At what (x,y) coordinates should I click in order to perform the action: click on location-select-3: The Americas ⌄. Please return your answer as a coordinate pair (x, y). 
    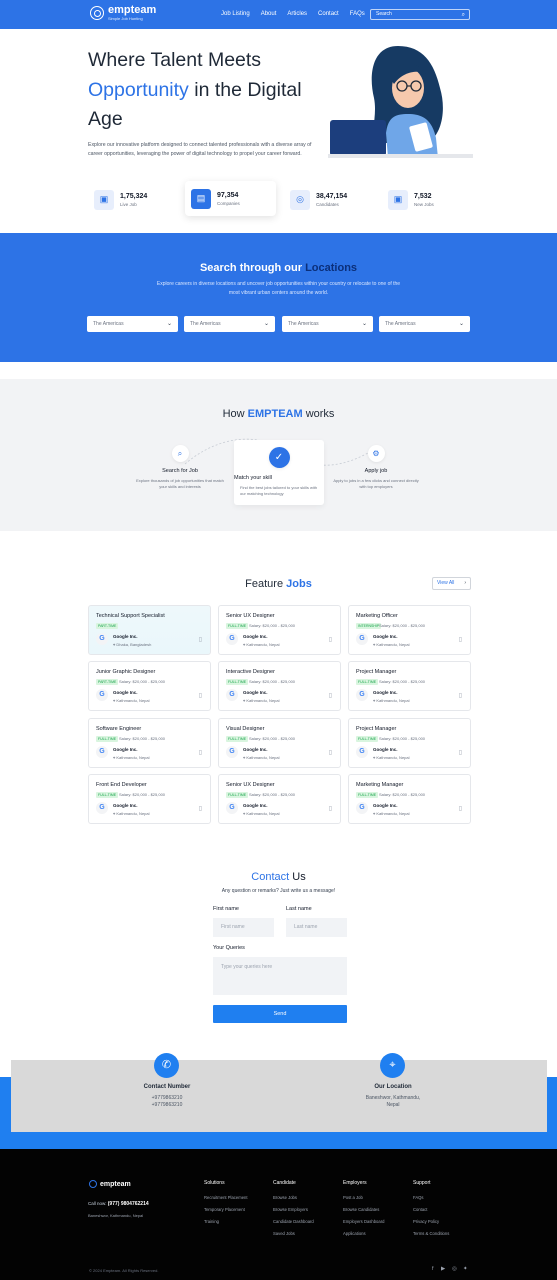
    Looking at the image, I should click on (327, 324).